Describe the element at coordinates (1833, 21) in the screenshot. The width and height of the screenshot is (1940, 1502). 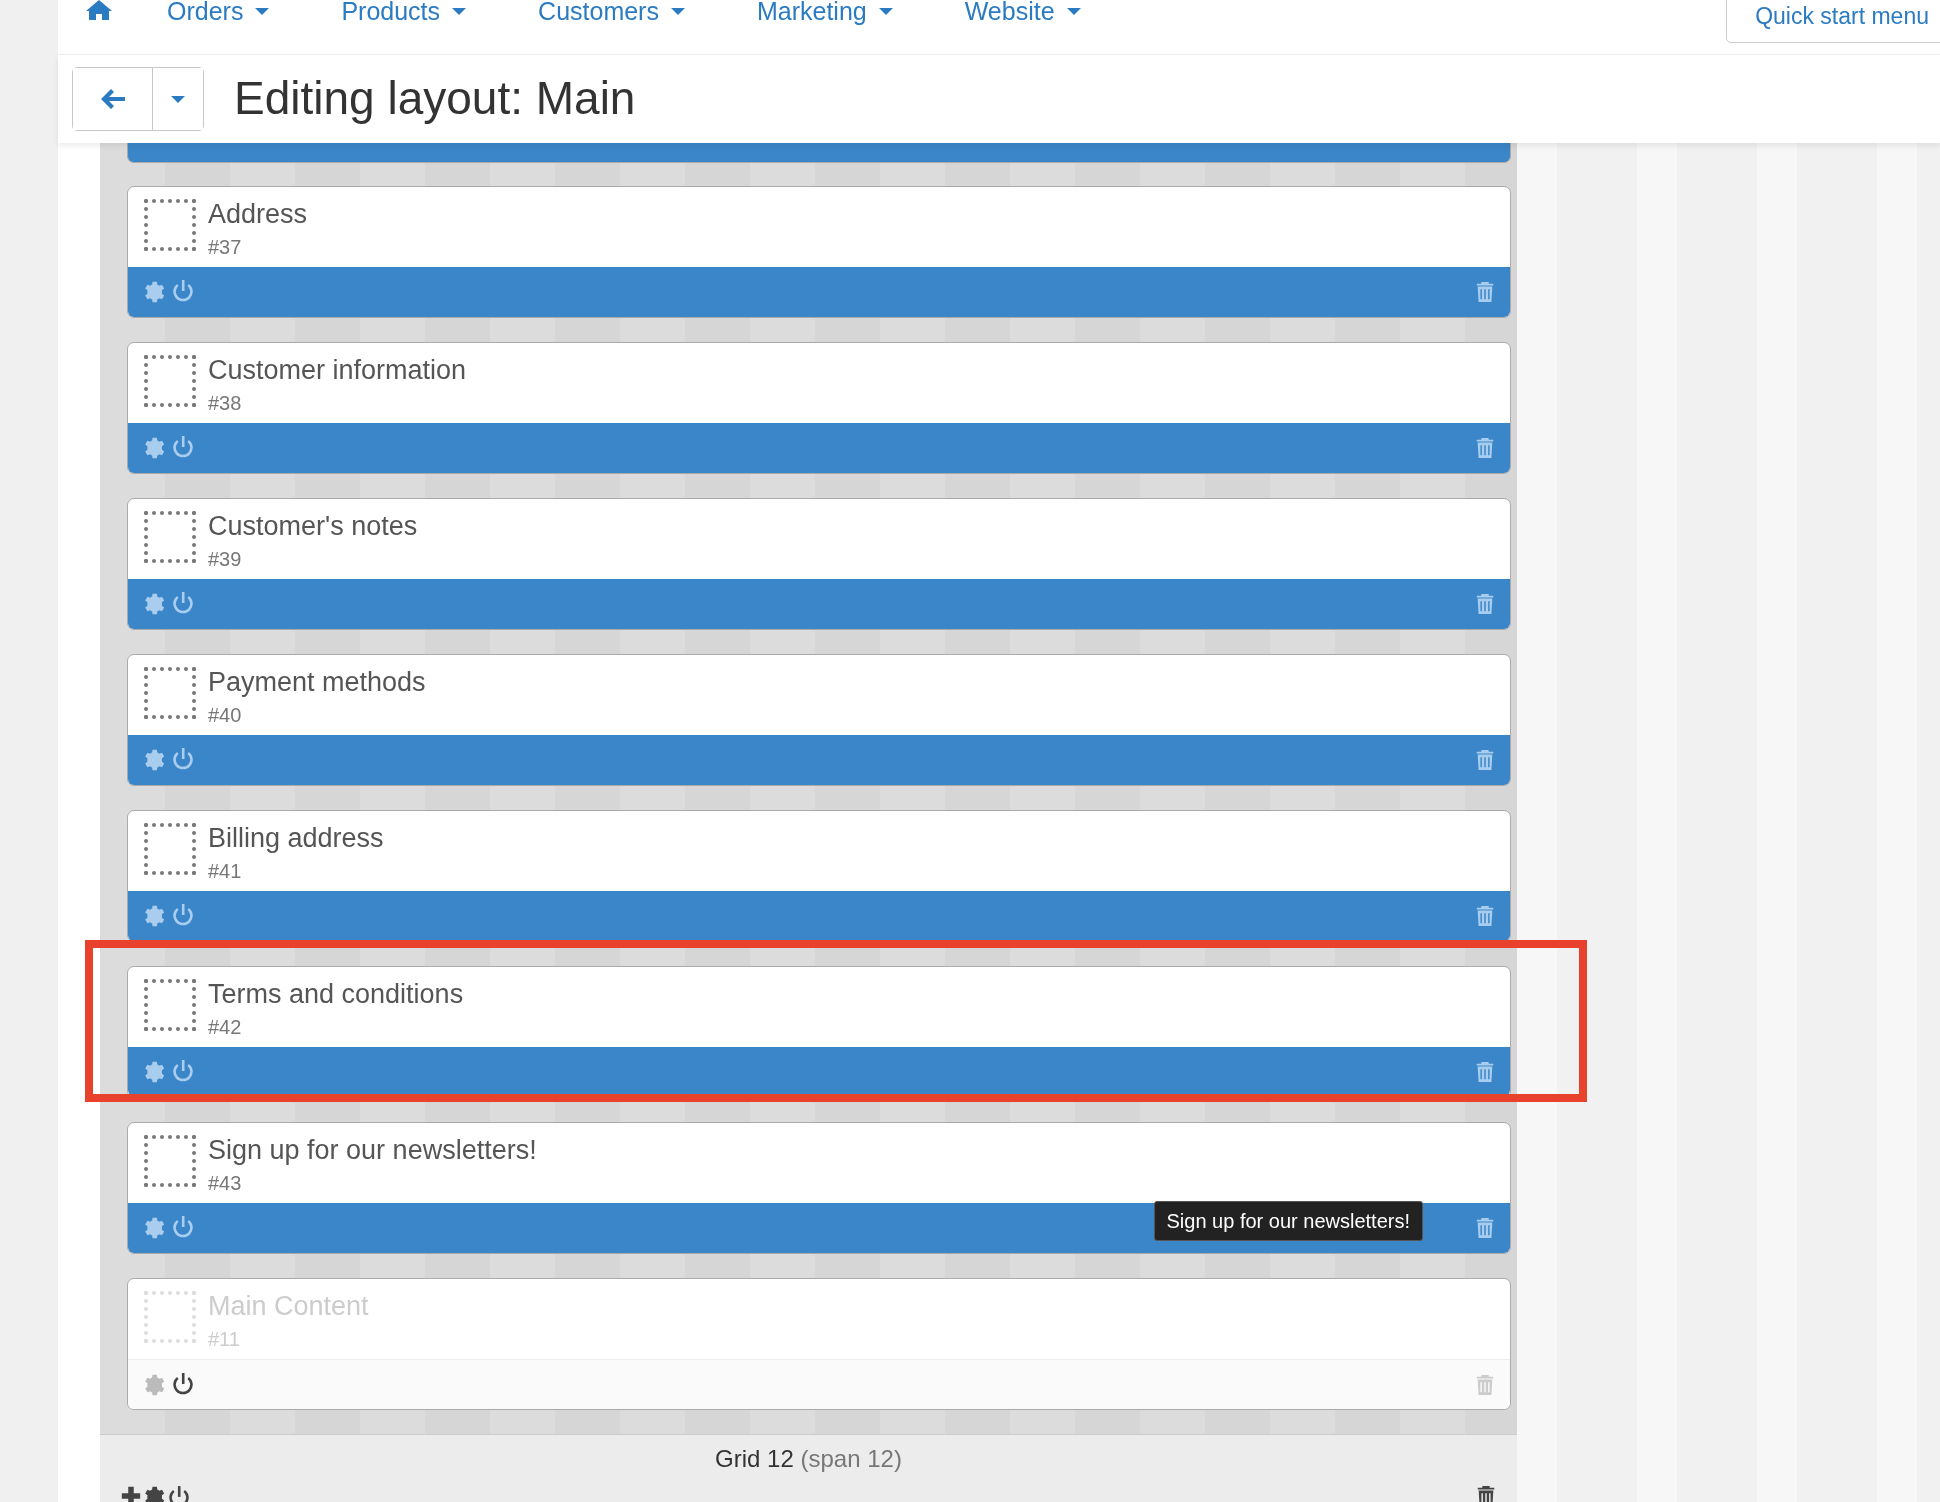
I see `quick-start-menu-button: Quick start menu` at that location.